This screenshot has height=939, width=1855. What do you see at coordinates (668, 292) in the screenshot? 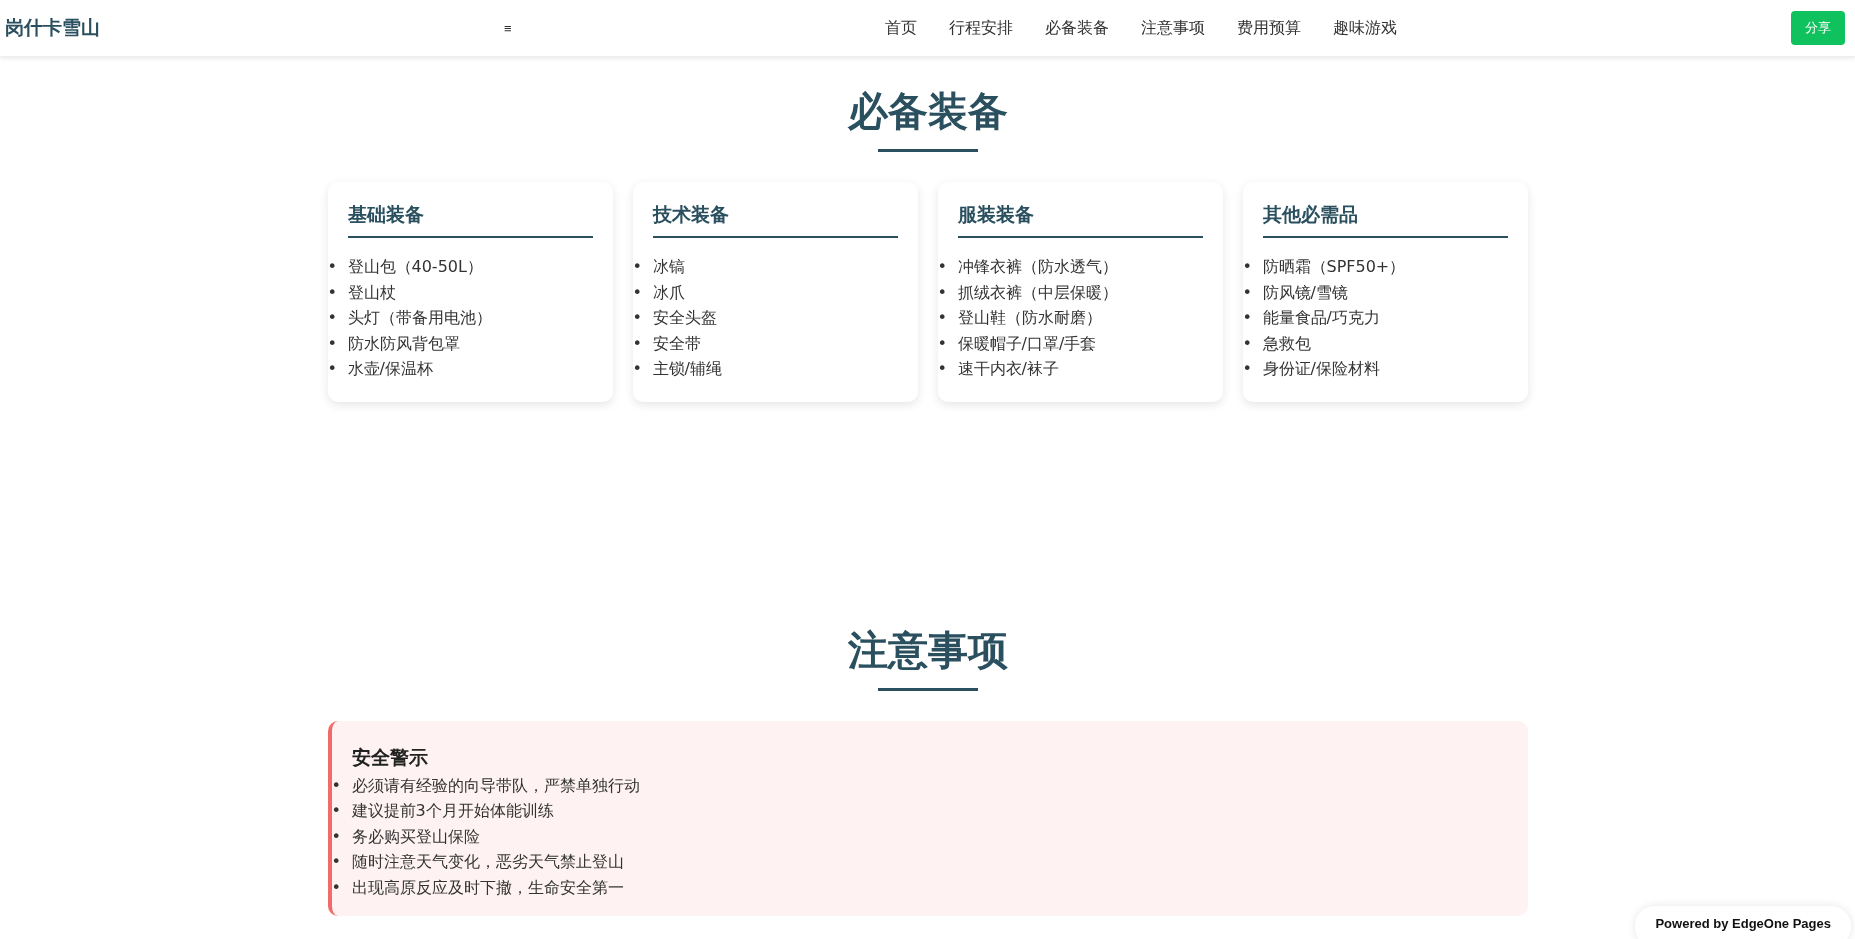
I see `equipment-item: 冰爪` at bounding box center [668, 292].